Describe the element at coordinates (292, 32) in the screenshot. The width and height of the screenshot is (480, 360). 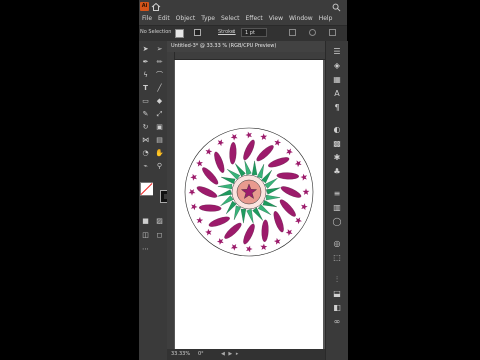
I see `align-icon` at that location.